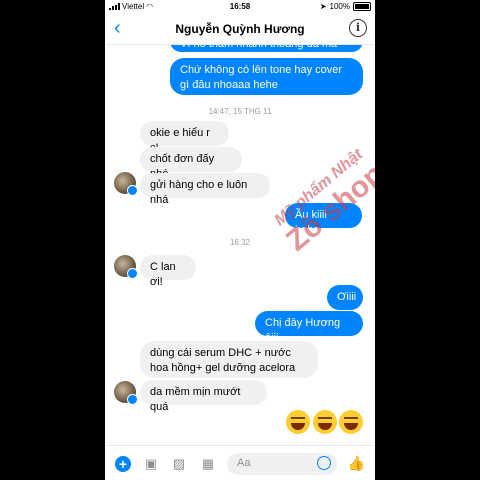 The image size is (480, 480). What do you see at coordinates (339, 6) in the screenshot?
I see `battery-percent: 100%` at bounding box center [339, 6].